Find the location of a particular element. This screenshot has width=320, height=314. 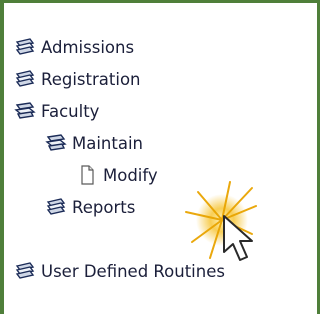

tree-item-label: Registration is located at coordinates (91, 79).